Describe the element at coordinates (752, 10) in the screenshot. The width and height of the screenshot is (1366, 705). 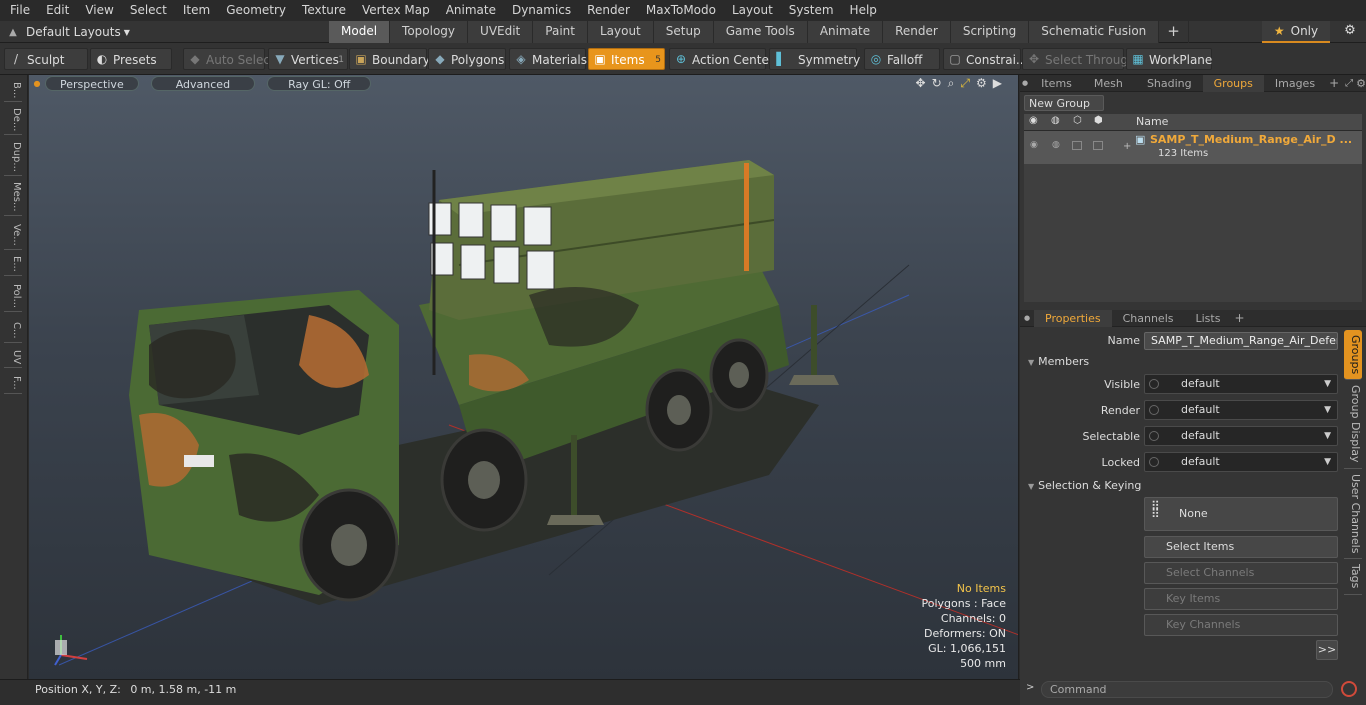
I see `menu-layout: Layout` at that location.